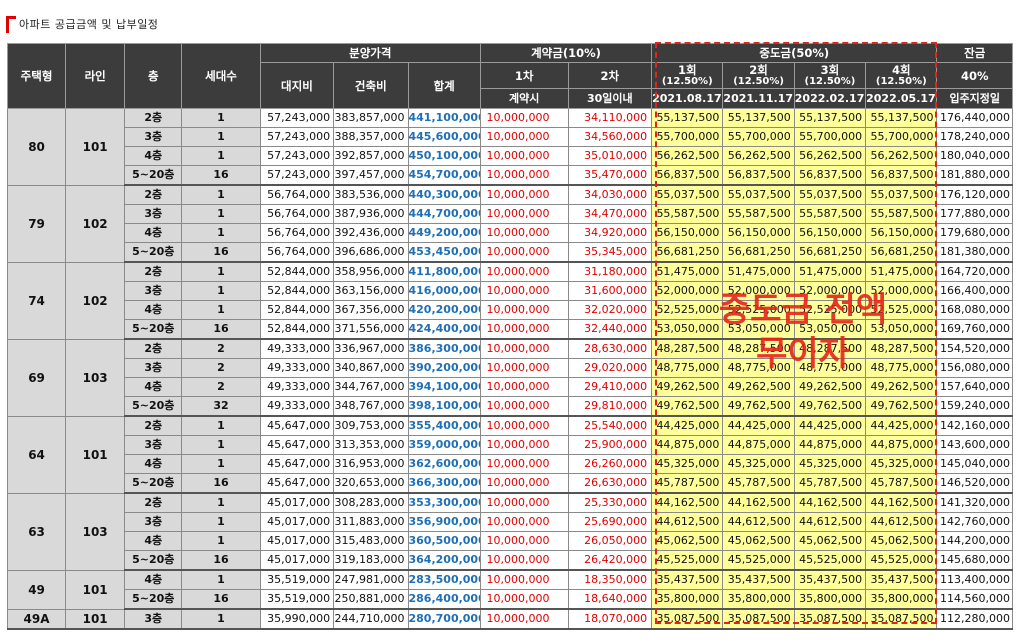 This screenshot has height=640, width=1028. Describe the element at coordinates (370, 53) in the screenshot. I see `header-sale-price: 분양가격` at that location.